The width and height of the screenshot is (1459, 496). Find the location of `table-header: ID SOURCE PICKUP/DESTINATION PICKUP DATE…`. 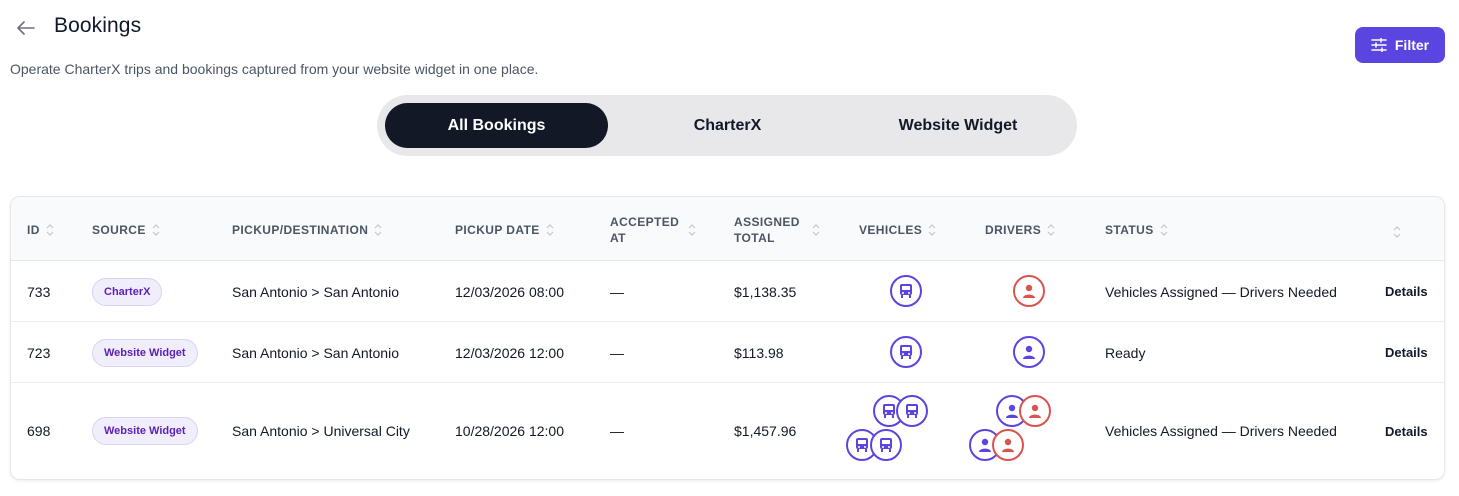

table-header: ID SOURCE PICKUP/DESTINATION PICKUP DATE… is located at coordinates (727, 229).